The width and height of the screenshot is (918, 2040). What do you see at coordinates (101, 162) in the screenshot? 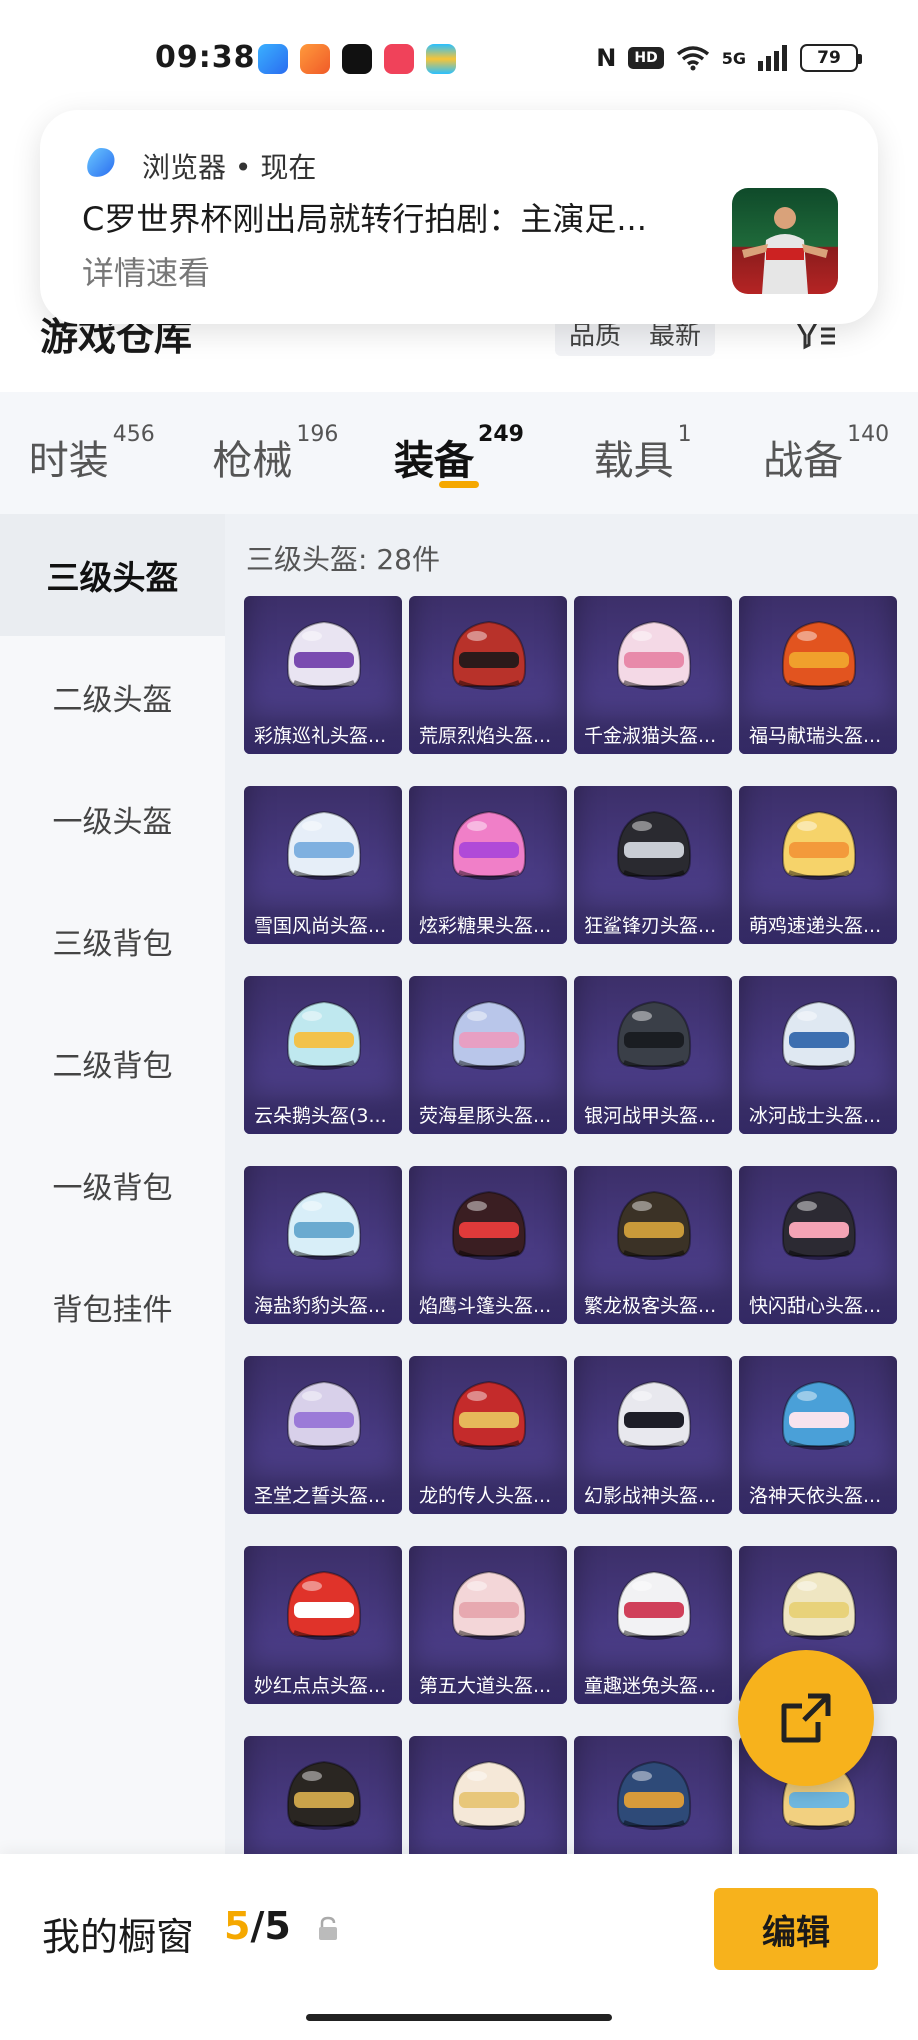
I see `browser-icon` at bounding box center [101, 162].